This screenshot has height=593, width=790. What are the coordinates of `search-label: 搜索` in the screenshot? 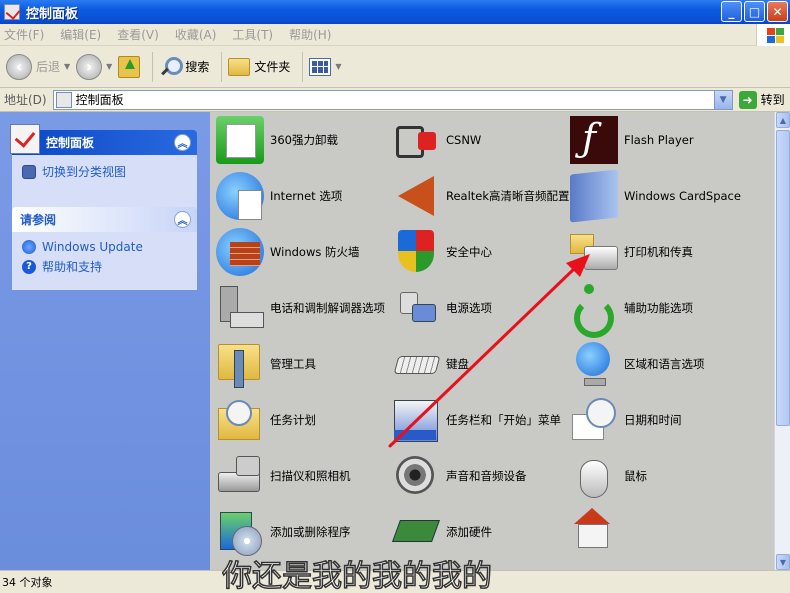 It's located at (197, 67).